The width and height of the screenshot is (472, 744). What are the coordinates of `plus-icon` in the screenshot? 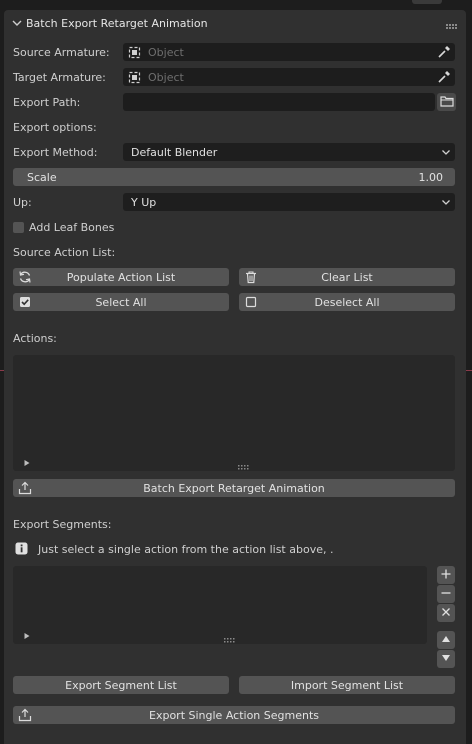 It's located at (446, 575).